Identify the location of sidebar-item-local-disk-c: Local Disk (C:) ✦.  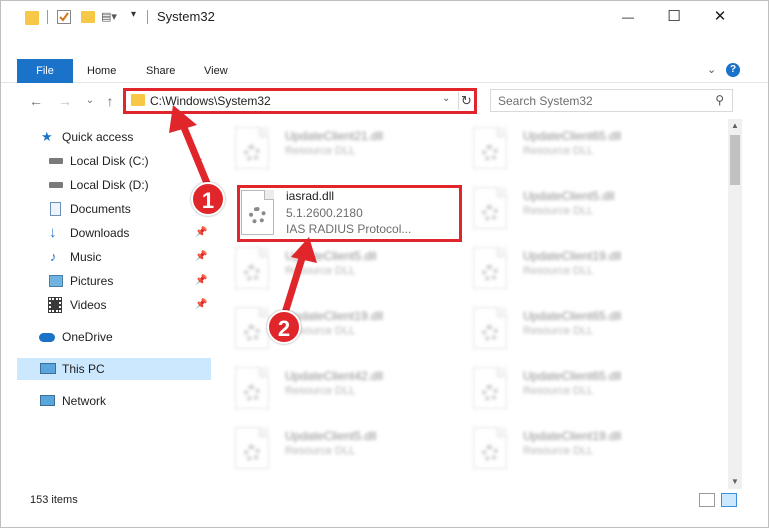
(114, 161).